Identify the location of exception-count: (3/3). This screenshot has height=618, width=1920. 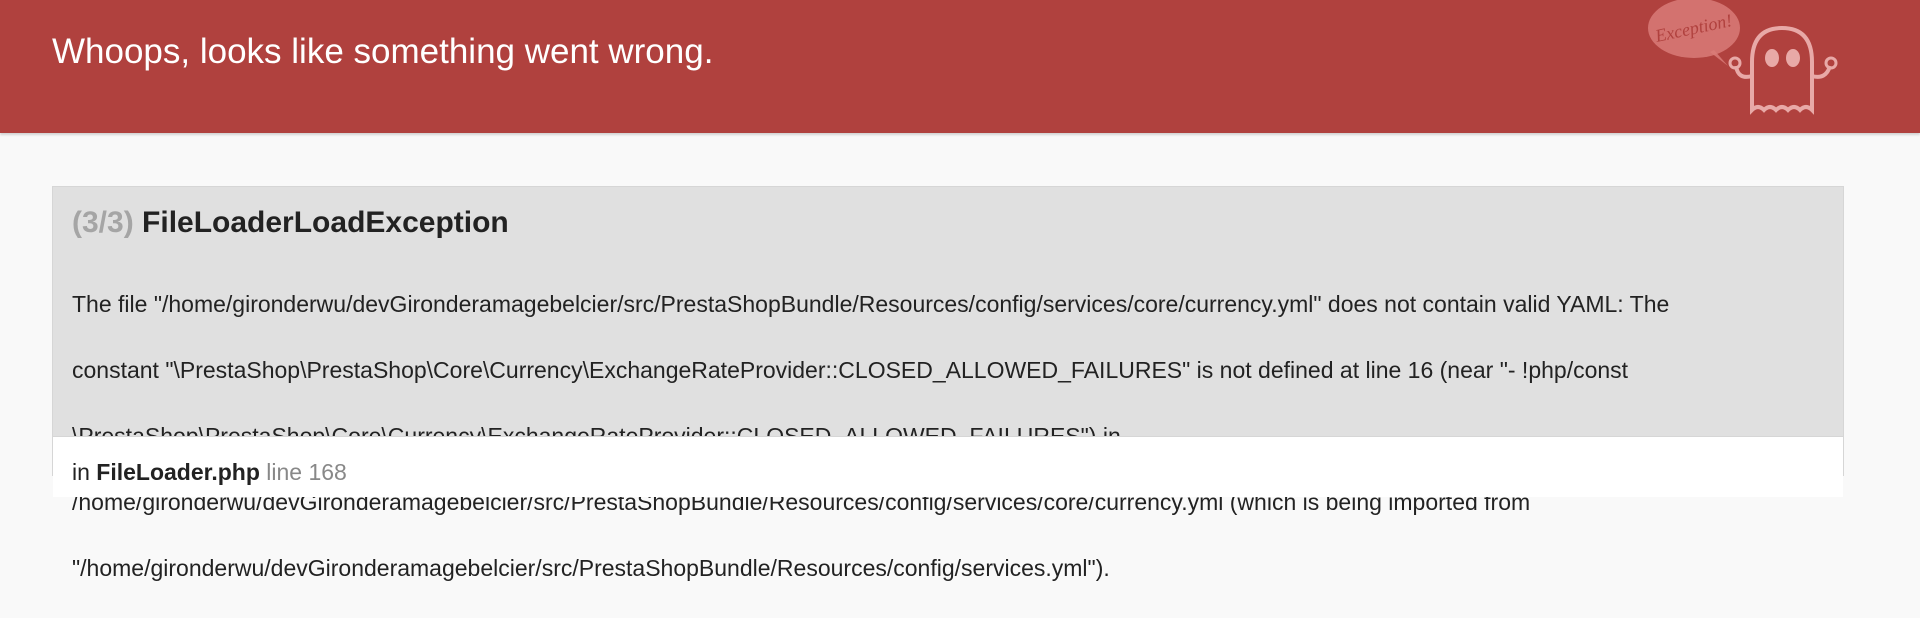
(103, 222).